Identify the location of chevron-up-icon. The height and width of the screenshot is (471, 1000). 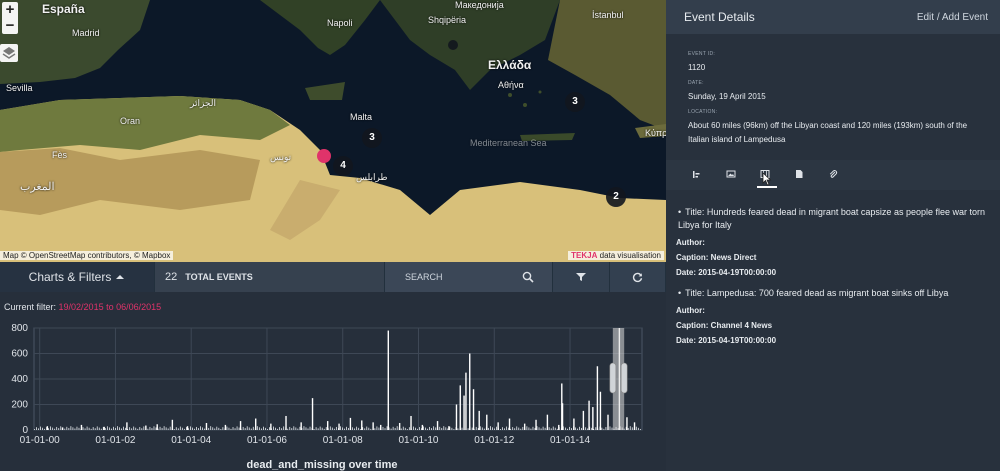
(120, 277).